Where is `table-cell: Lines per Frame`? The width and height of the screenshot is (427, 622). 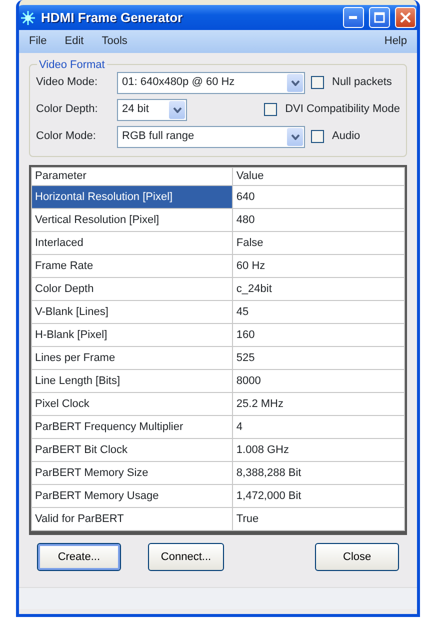 table-cell: Lines per Frame is located at coordinates (132, 358).